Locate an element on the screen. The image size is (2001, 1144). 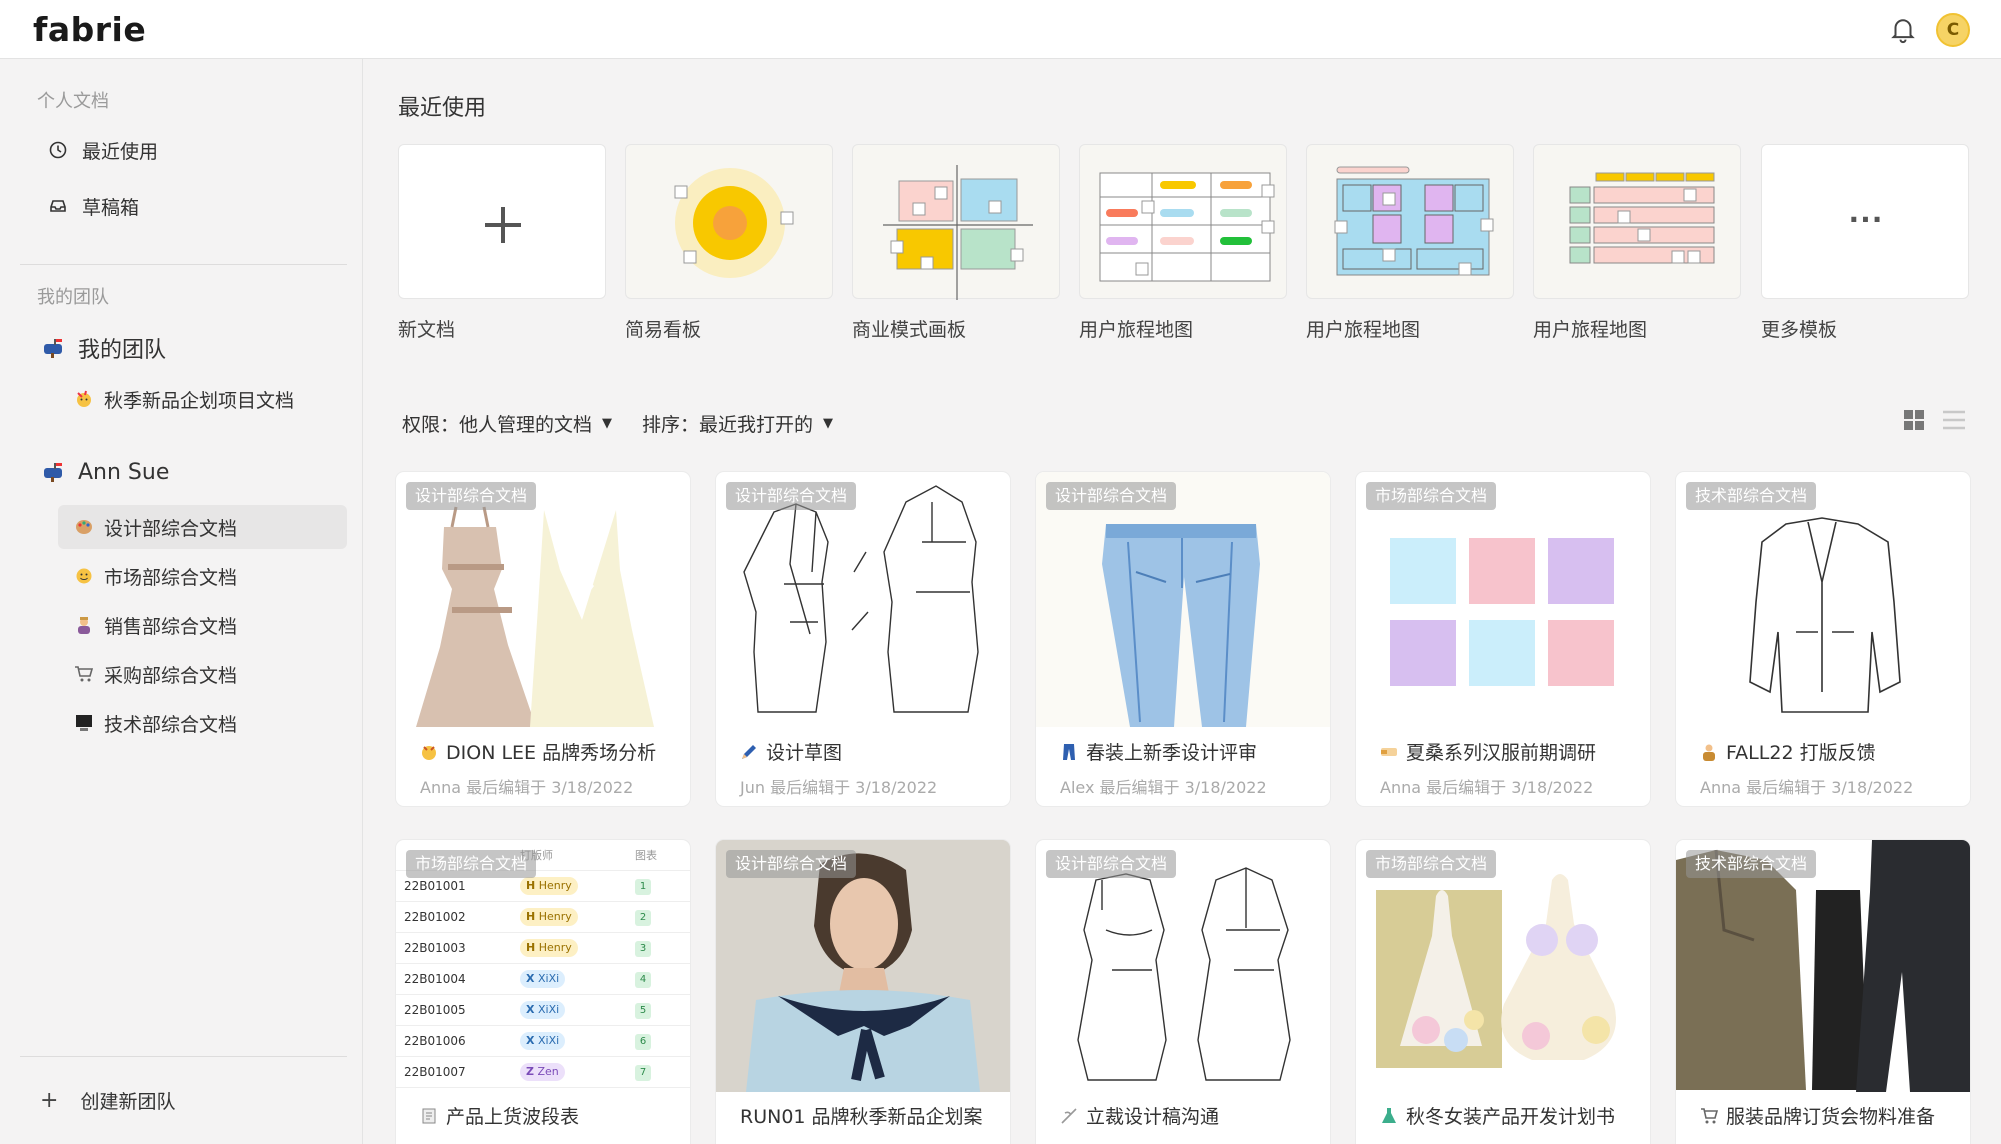
sidebar-divider is located at coordinates (183, 1056).